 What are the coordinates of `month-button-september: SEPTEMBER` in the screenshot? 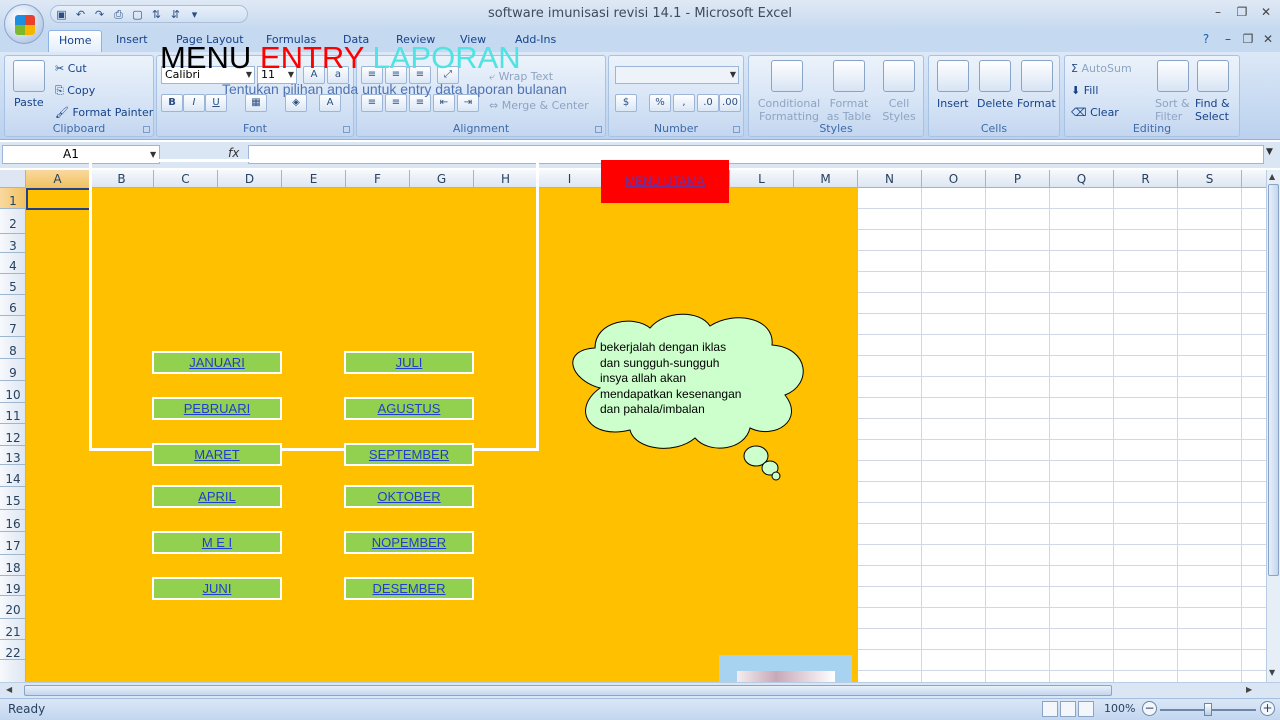 It's located at (409, 454).